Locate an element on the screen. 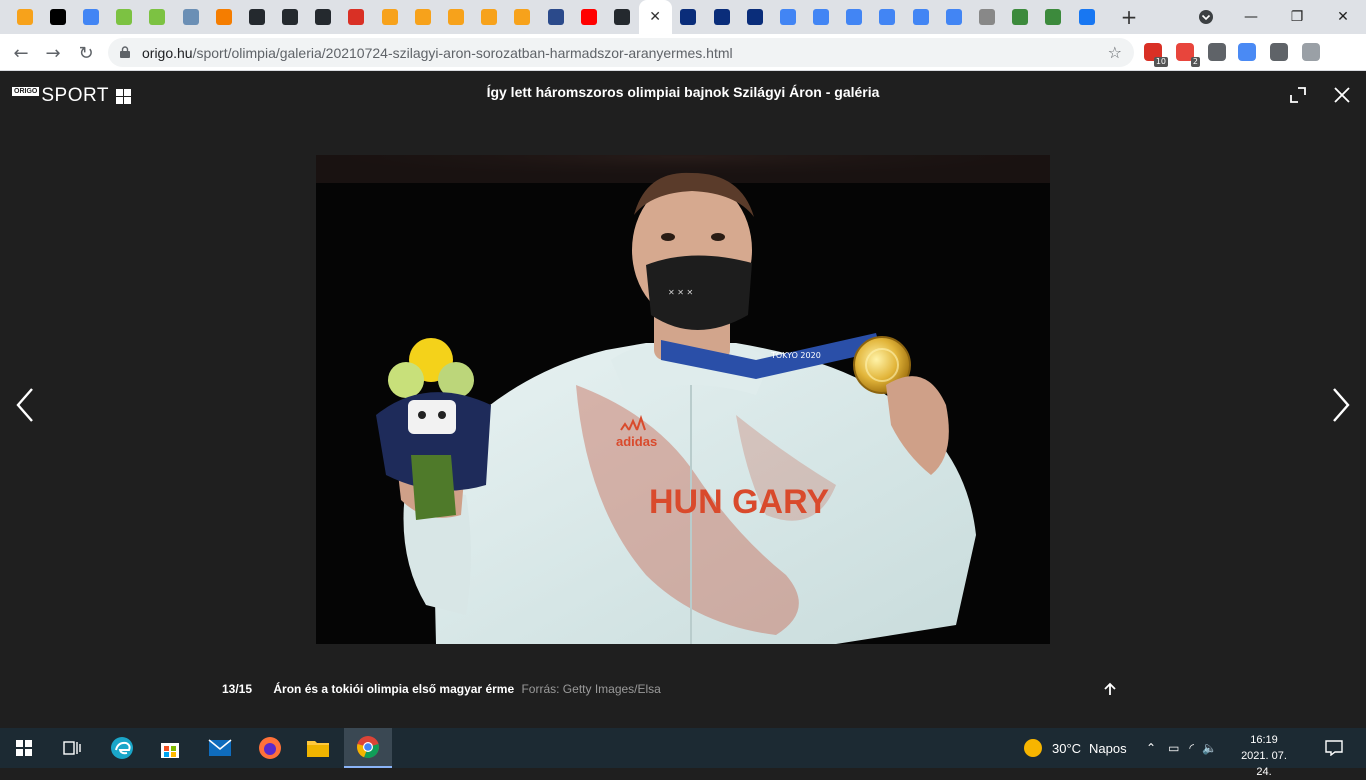  new-tab-button: + is located at coordinates (1129, 17).